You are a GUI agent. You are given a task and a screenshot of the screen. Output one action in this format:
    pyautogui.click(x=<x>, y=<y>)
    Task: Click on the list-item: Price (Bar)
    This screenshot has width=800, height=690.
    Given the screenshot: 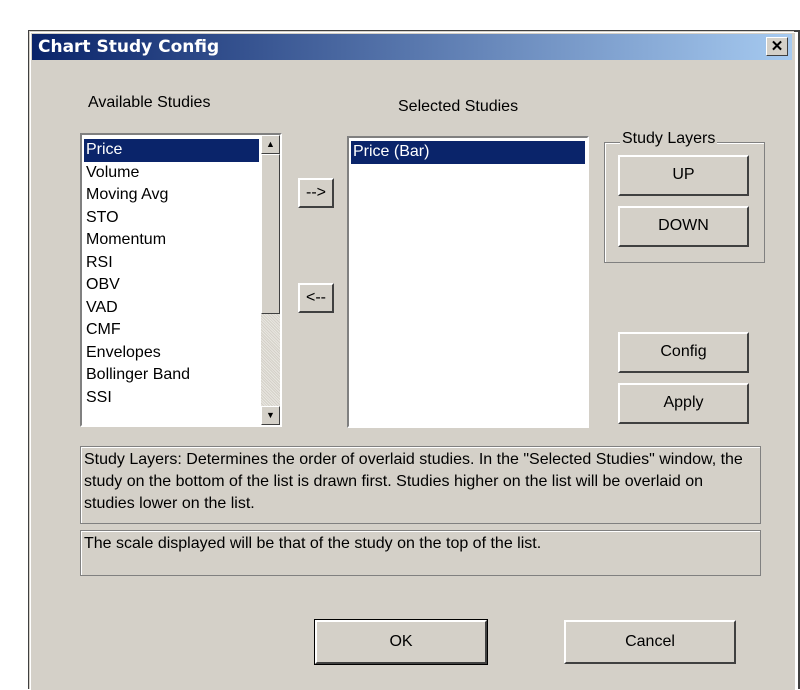 What is the action you would take?
    pyautogui.click(x=468, y=152)
    